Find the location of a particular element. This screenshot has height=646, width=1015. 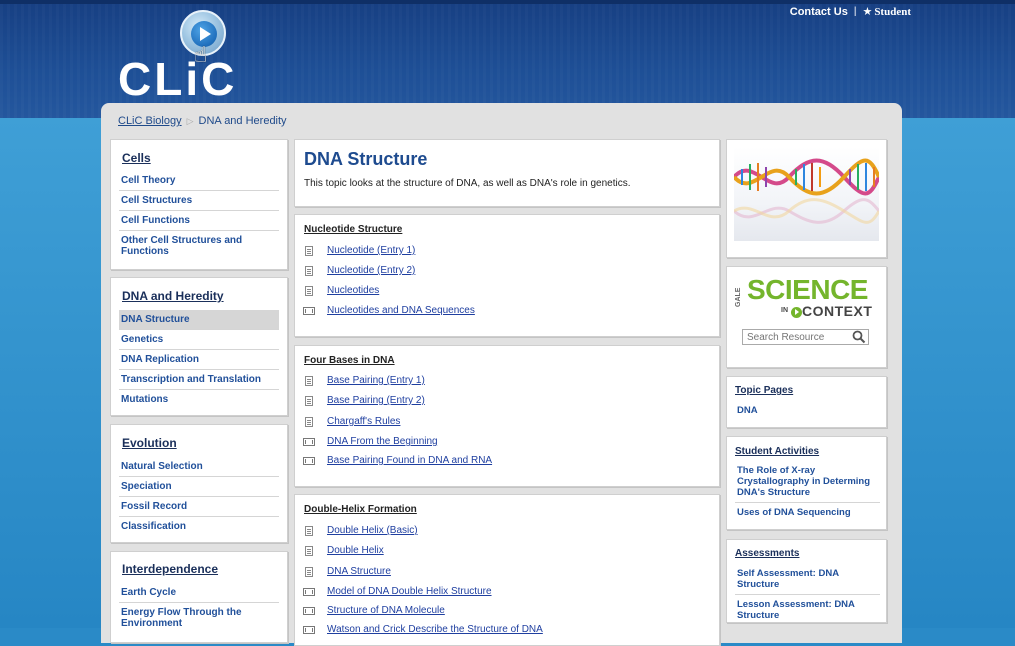

resource-item: Chargaff's Rules is located at coordinates (352, 421).